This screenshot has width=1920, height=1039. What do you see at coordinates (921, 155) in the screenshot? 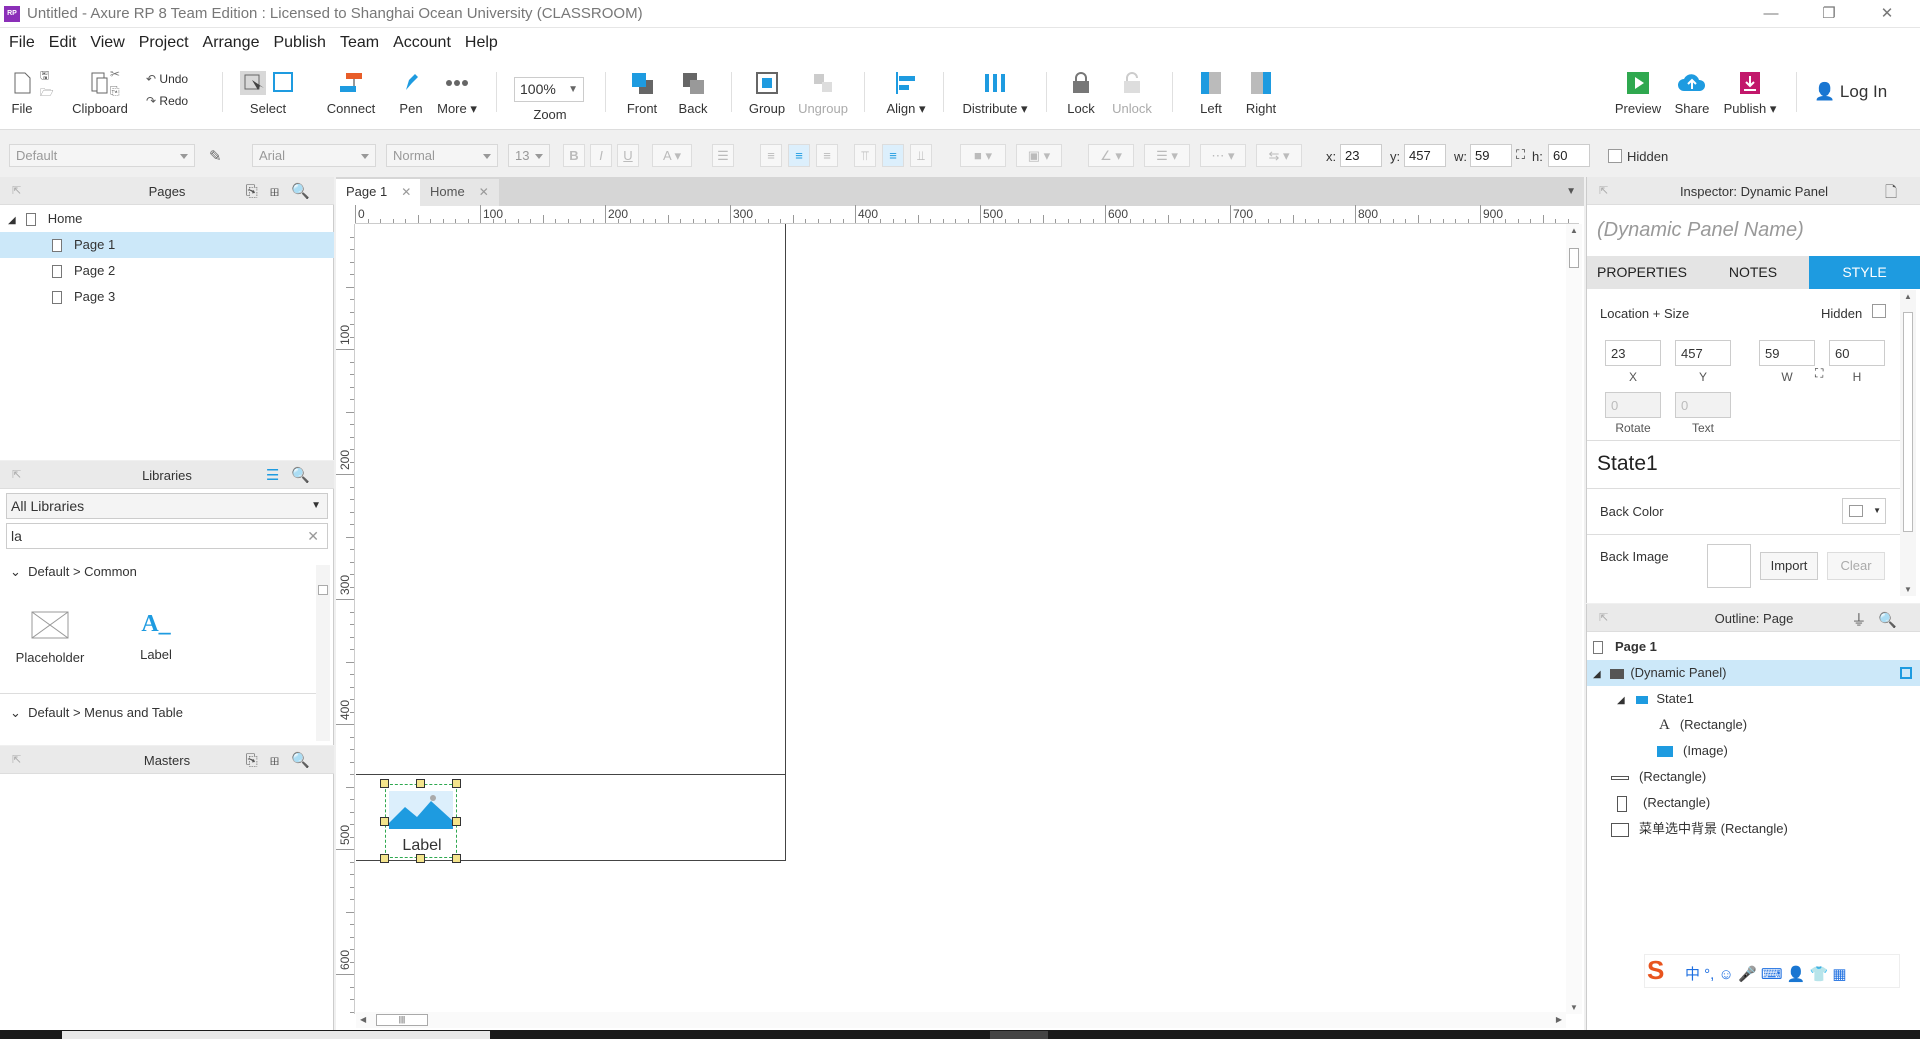
I see `align-bottom-icon: ⫫` at bounding box center [921, 155].